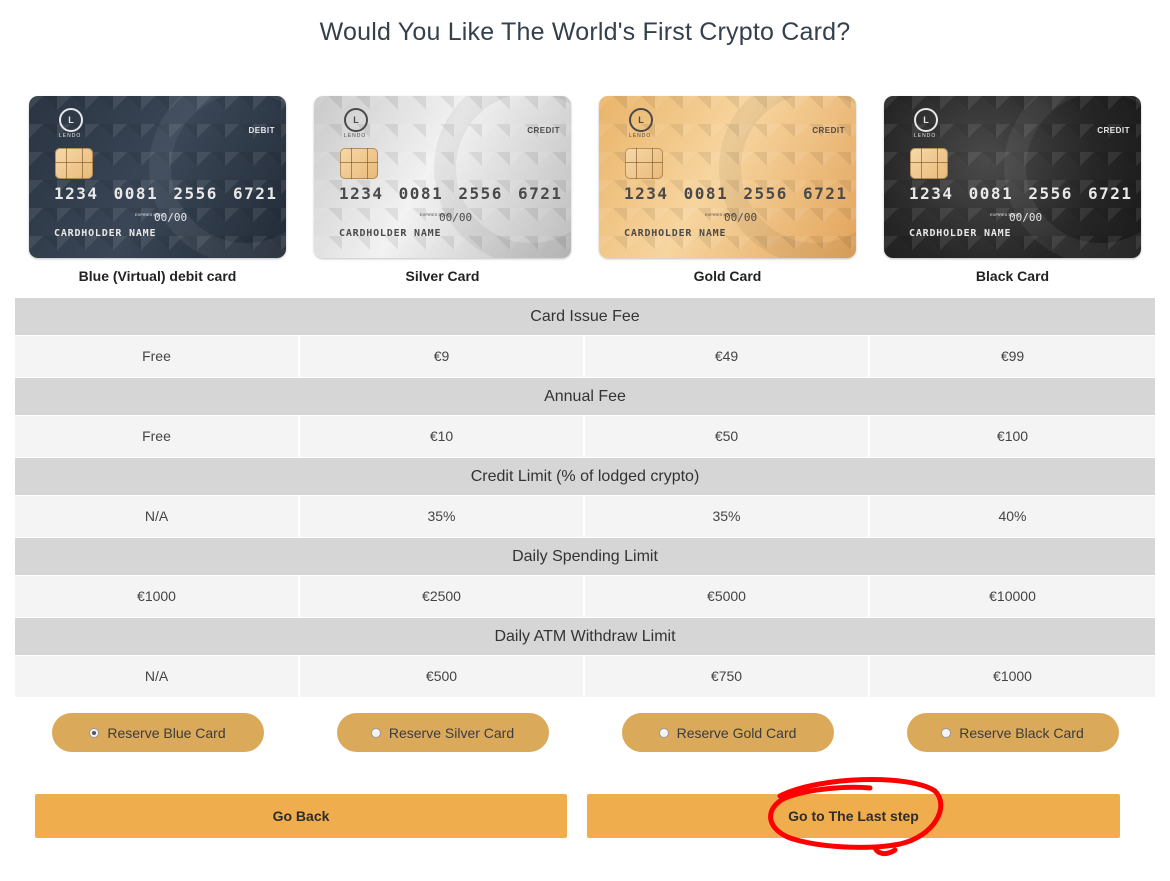 The height and width of the screenshot is (881, 1170). What do you see at coordinates (442, 676) in the screenshot?
I see `table-cell: €500` at bounding box center [442, 676].